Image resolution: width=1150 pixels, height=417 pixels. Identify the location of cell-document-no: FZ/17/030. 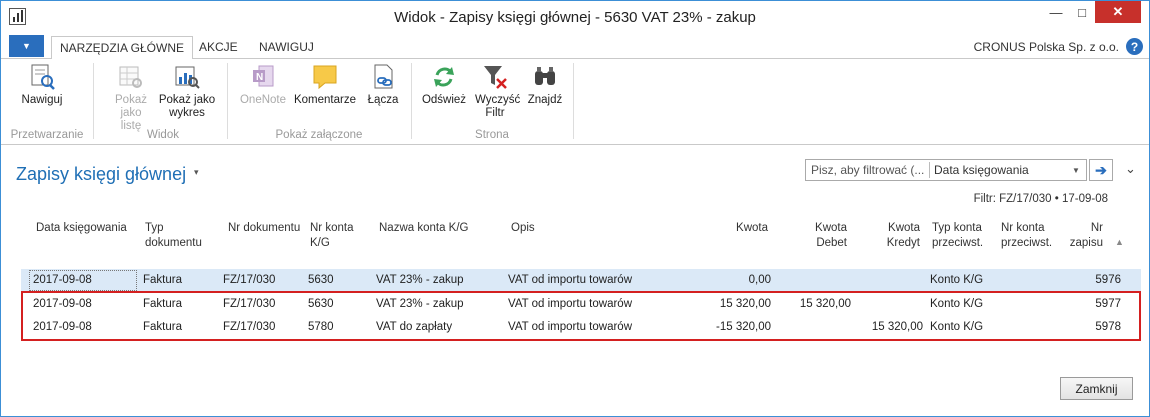
(249, 280).